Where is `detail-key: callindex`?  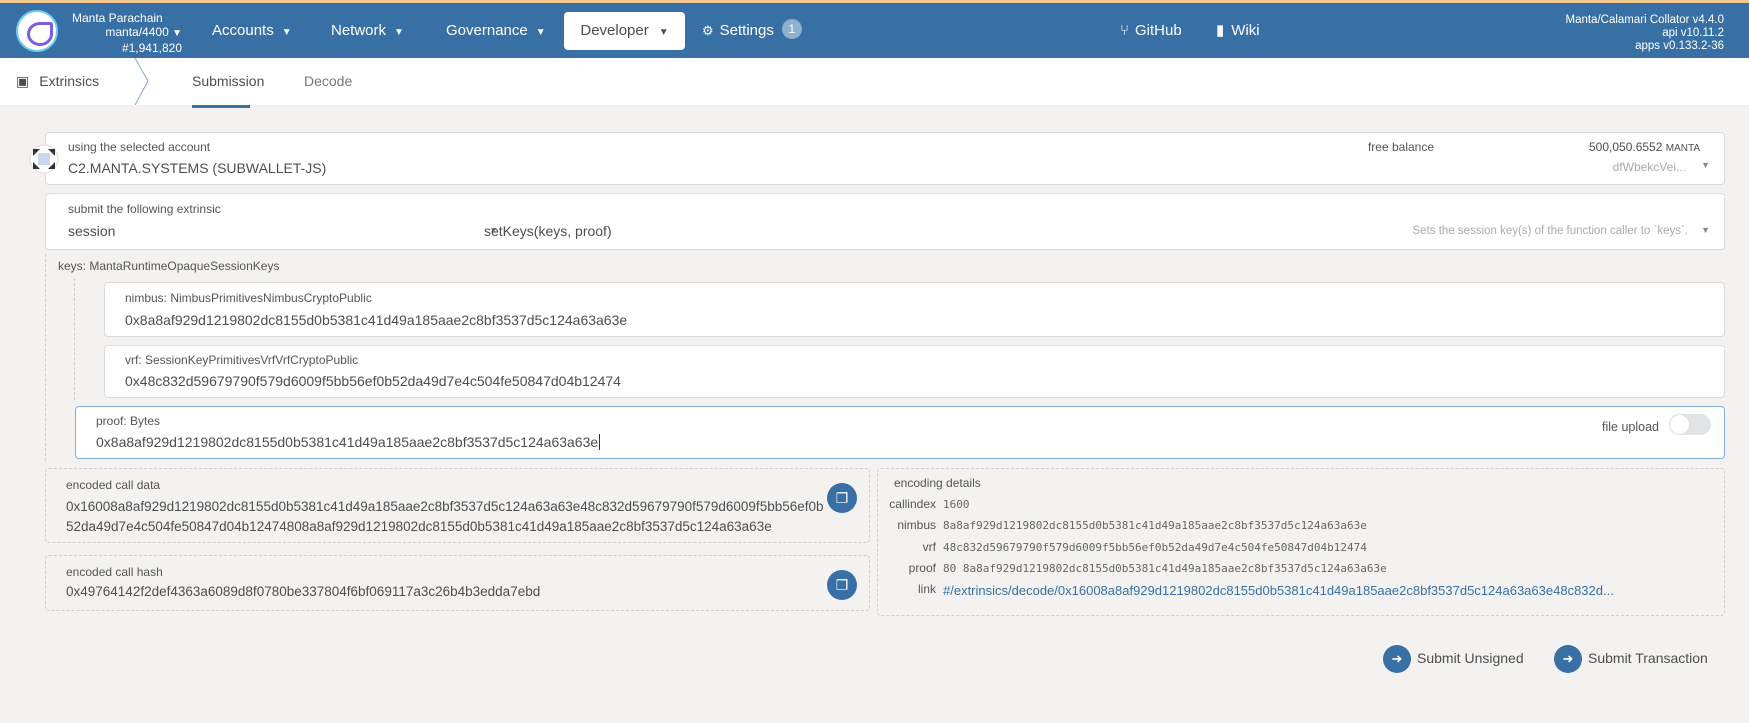
detail-key: callindex is located at coordinates (912, 504).